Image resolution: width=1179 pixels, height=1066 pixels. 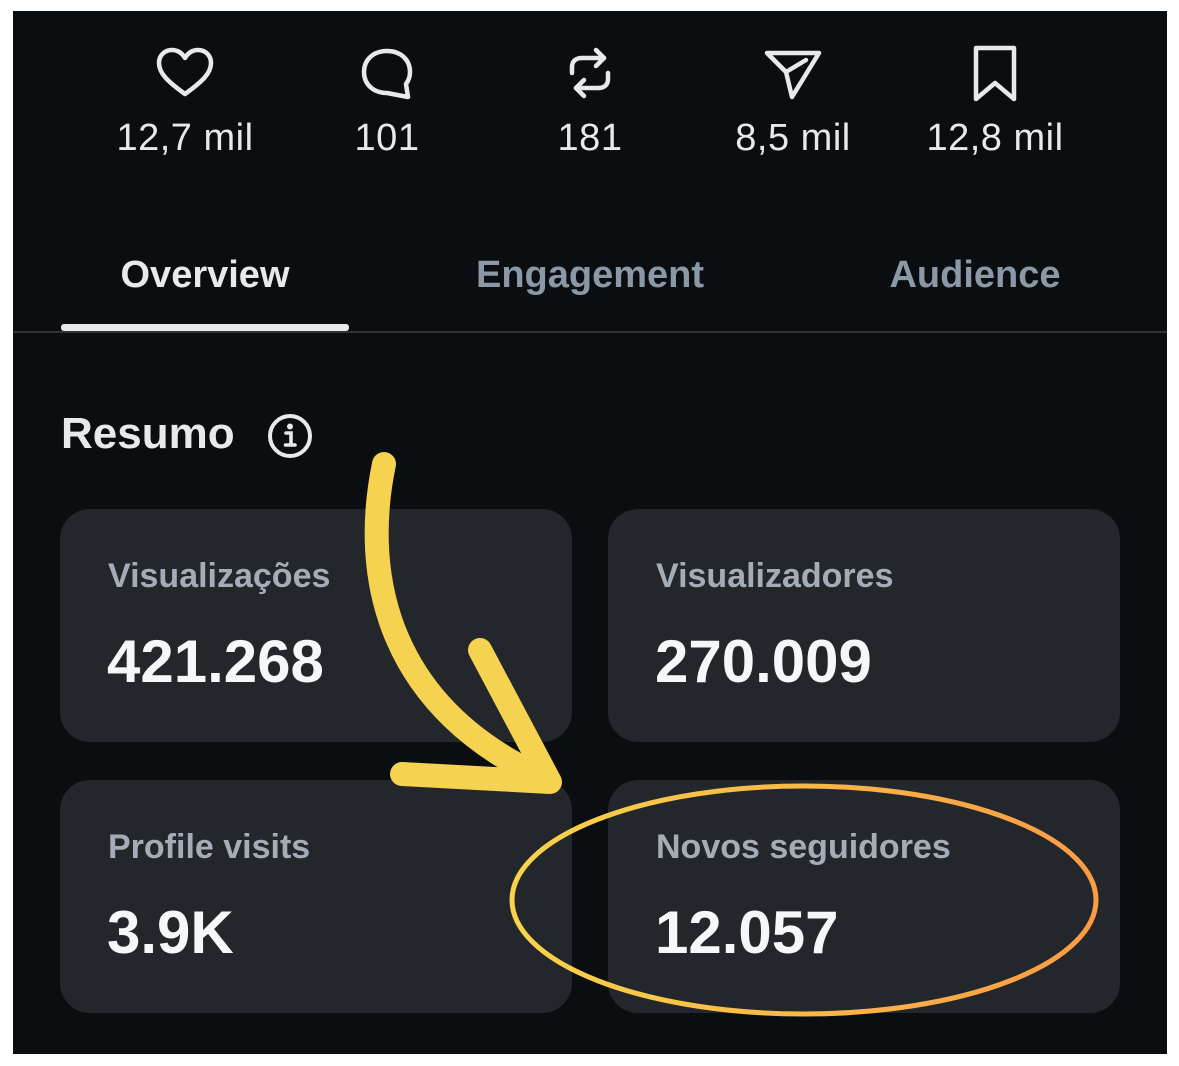 I want to click on profile-visits-card: Profile visits 3.9K, so click(x=316, y=896).